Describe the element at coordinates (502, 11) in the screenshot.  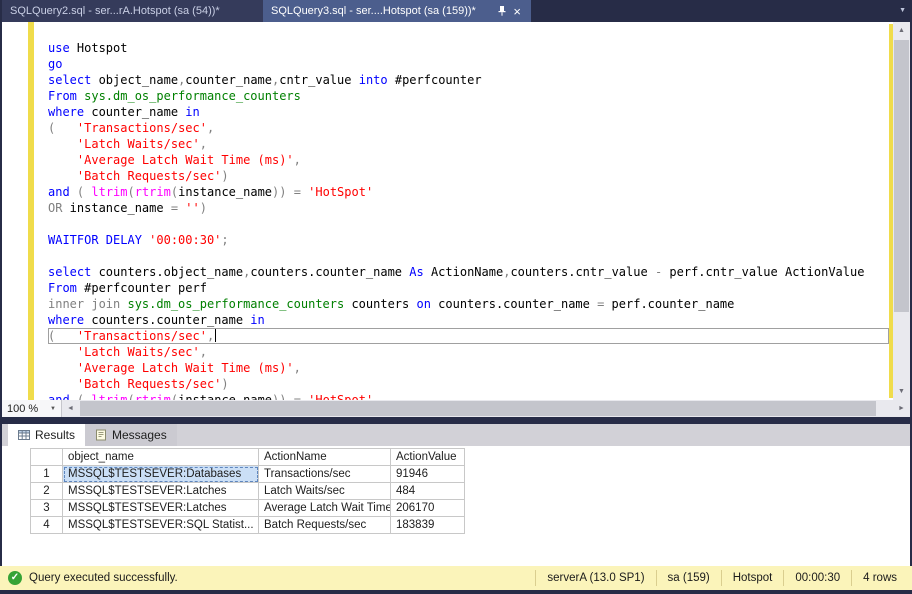
I see `pin-icon` at that location.